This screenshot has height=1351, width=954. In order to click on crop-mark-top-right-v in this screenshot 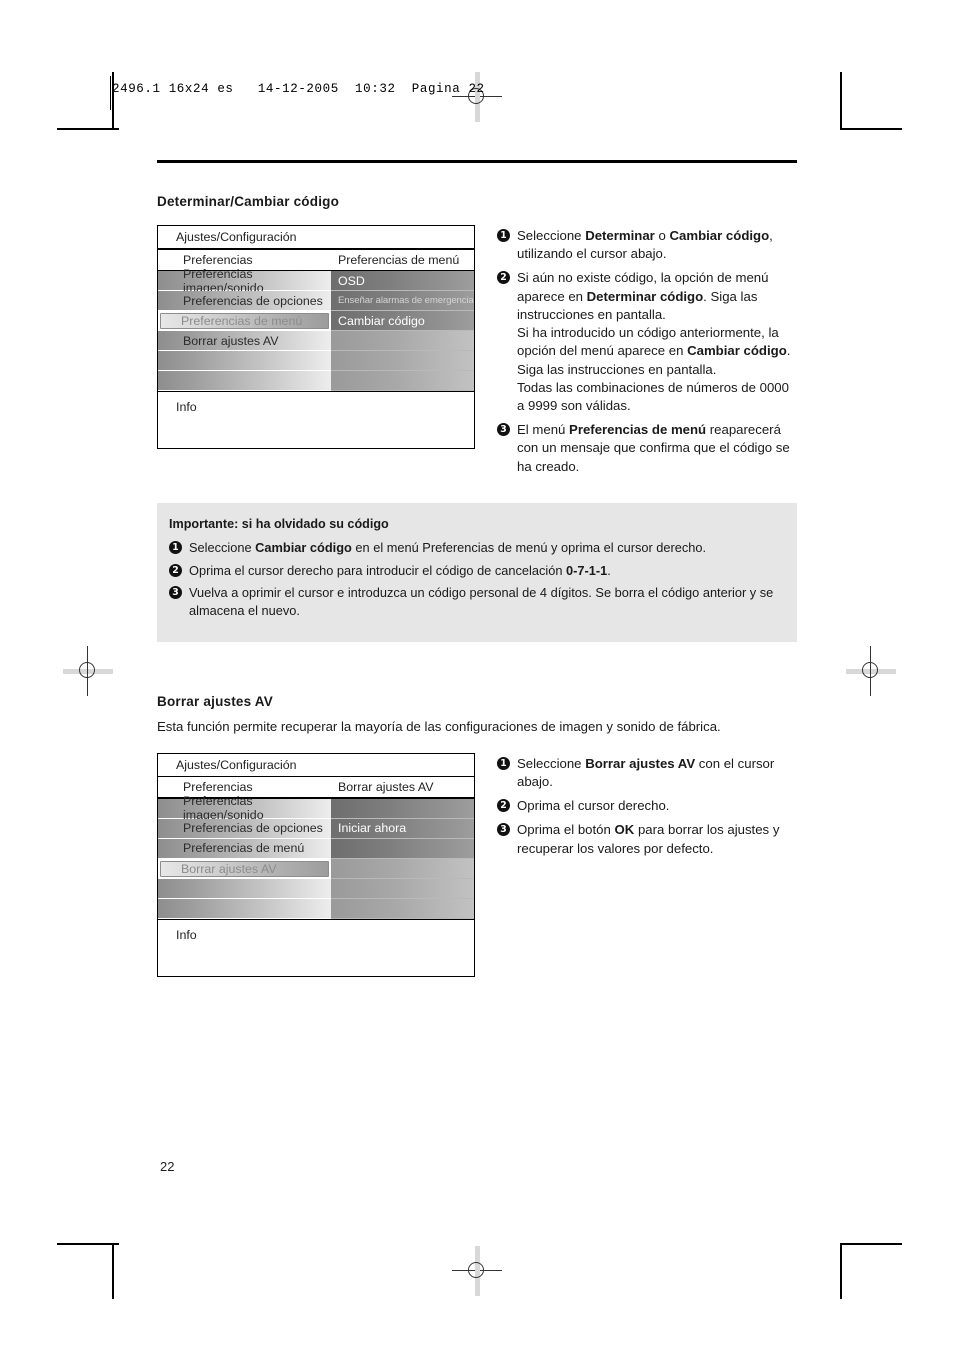, I will do `click(841, 100)`.